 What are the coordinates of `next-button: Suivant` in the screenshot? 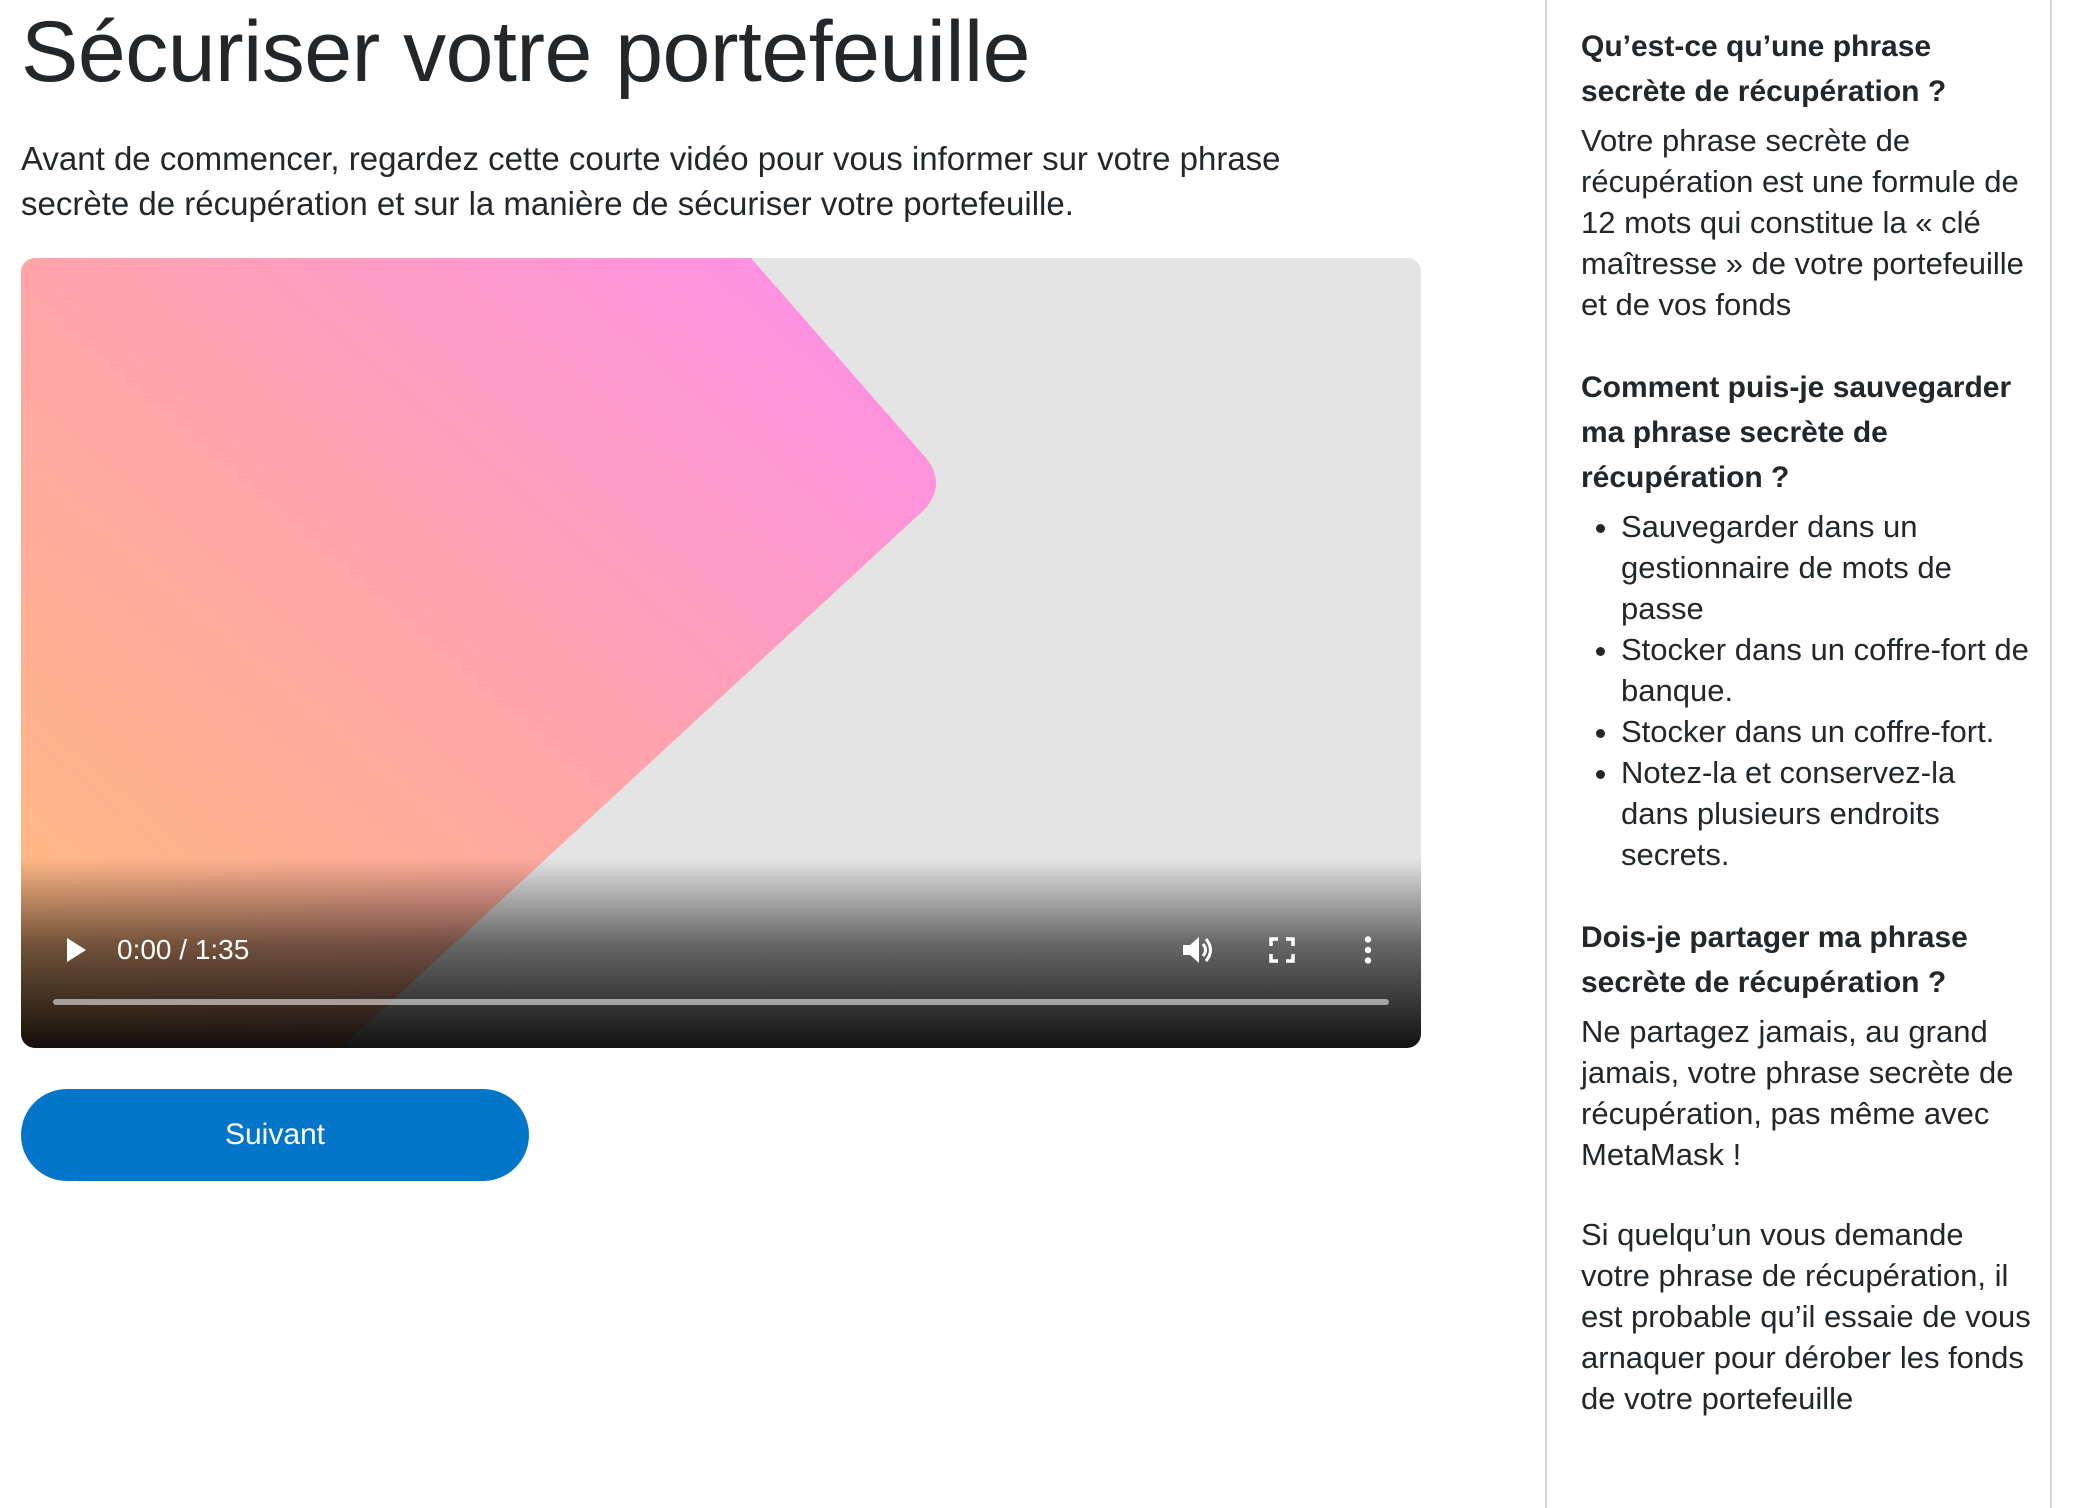 It's located at (275, 1135).